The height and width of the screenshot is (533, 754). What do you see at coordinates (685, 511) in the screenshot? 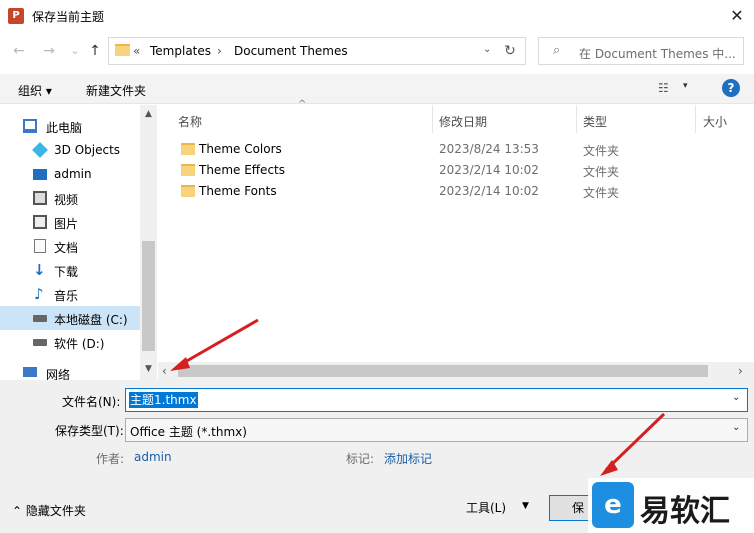
I see `watermark-text: 易软汇` at bounding box center [685, 511].